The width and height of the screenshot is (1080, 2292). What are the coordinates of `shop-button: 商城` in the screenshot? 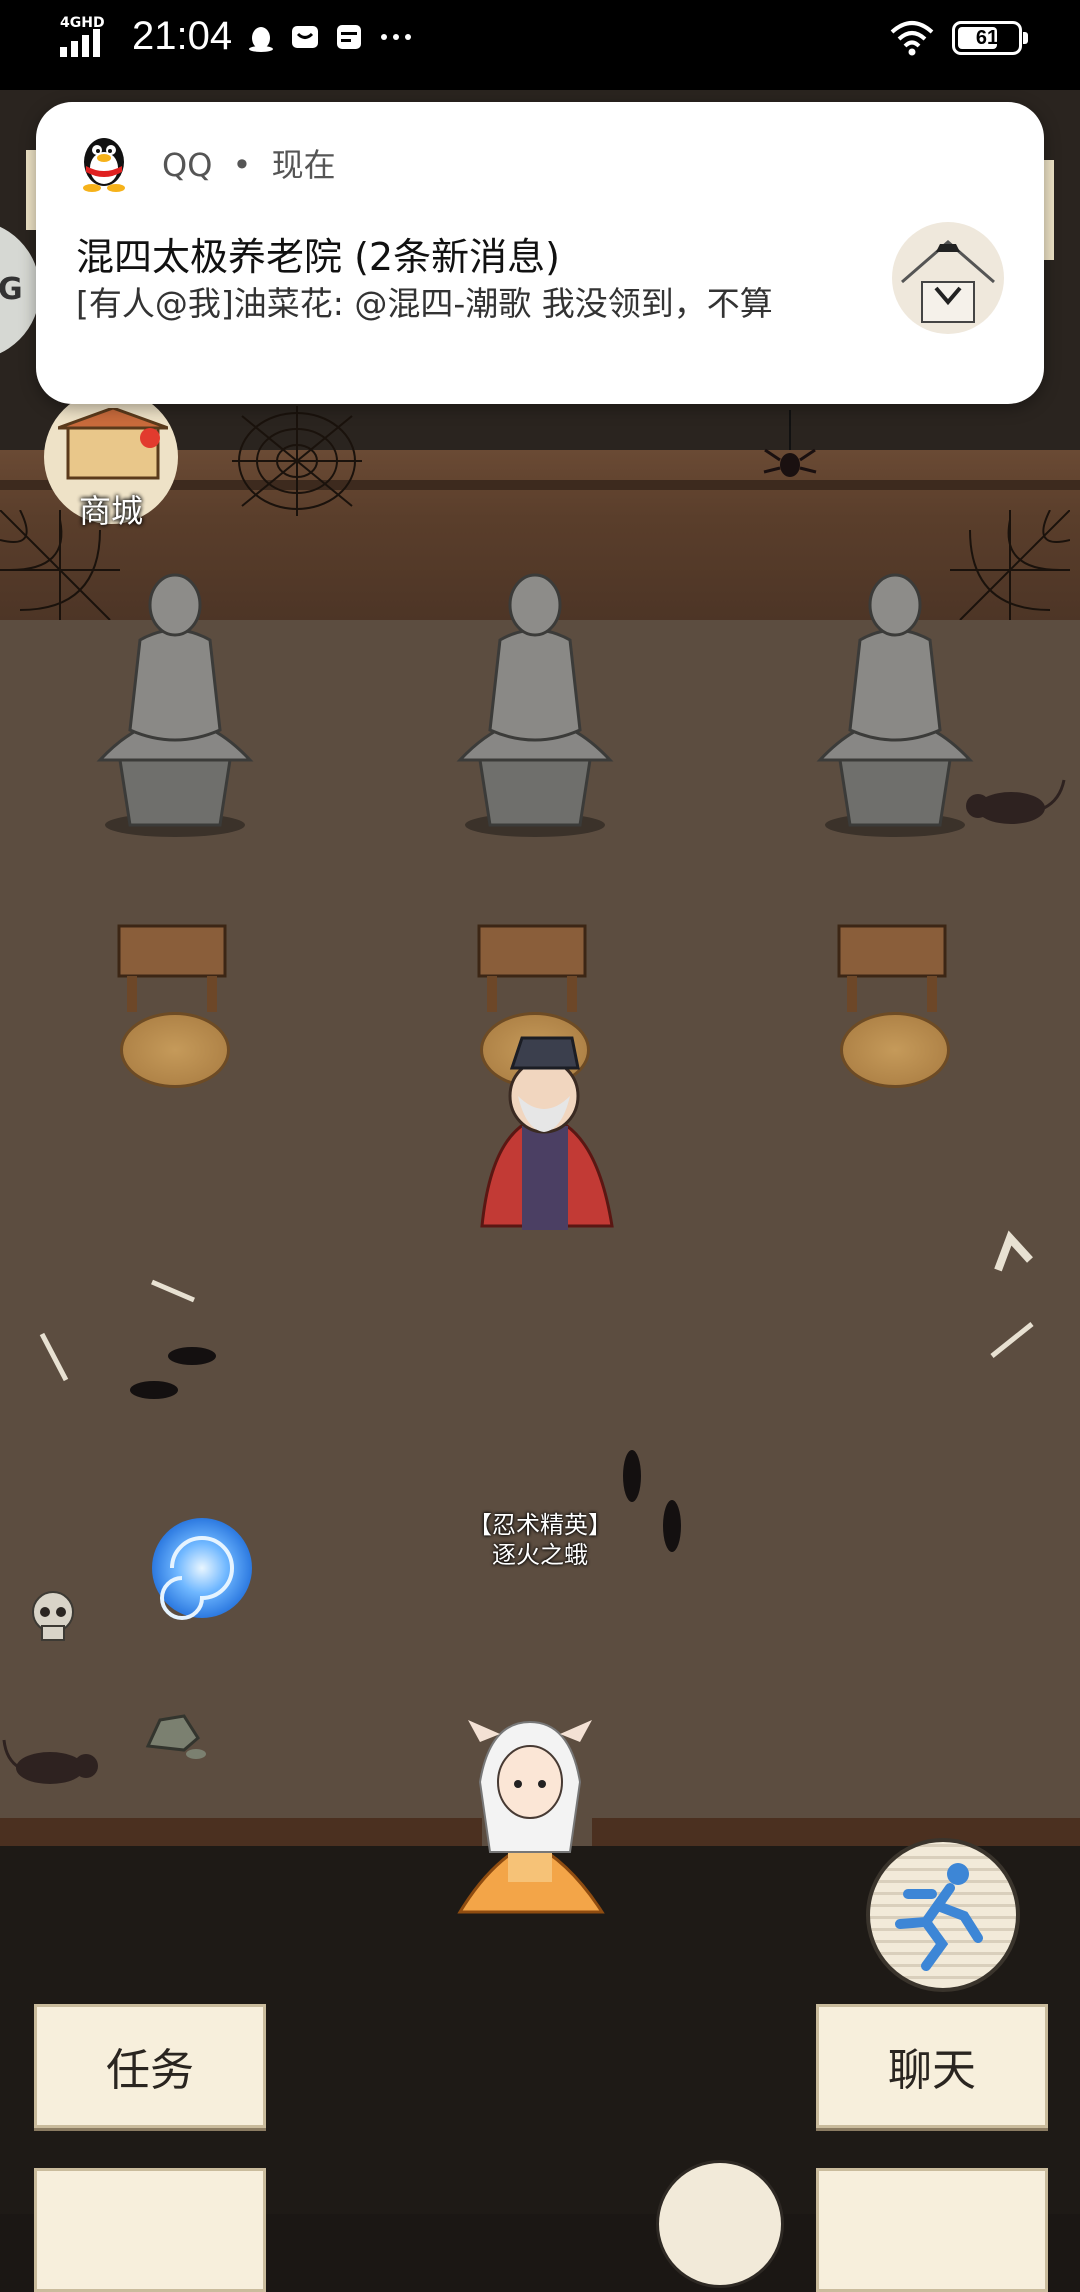 It's located at (111, 465).